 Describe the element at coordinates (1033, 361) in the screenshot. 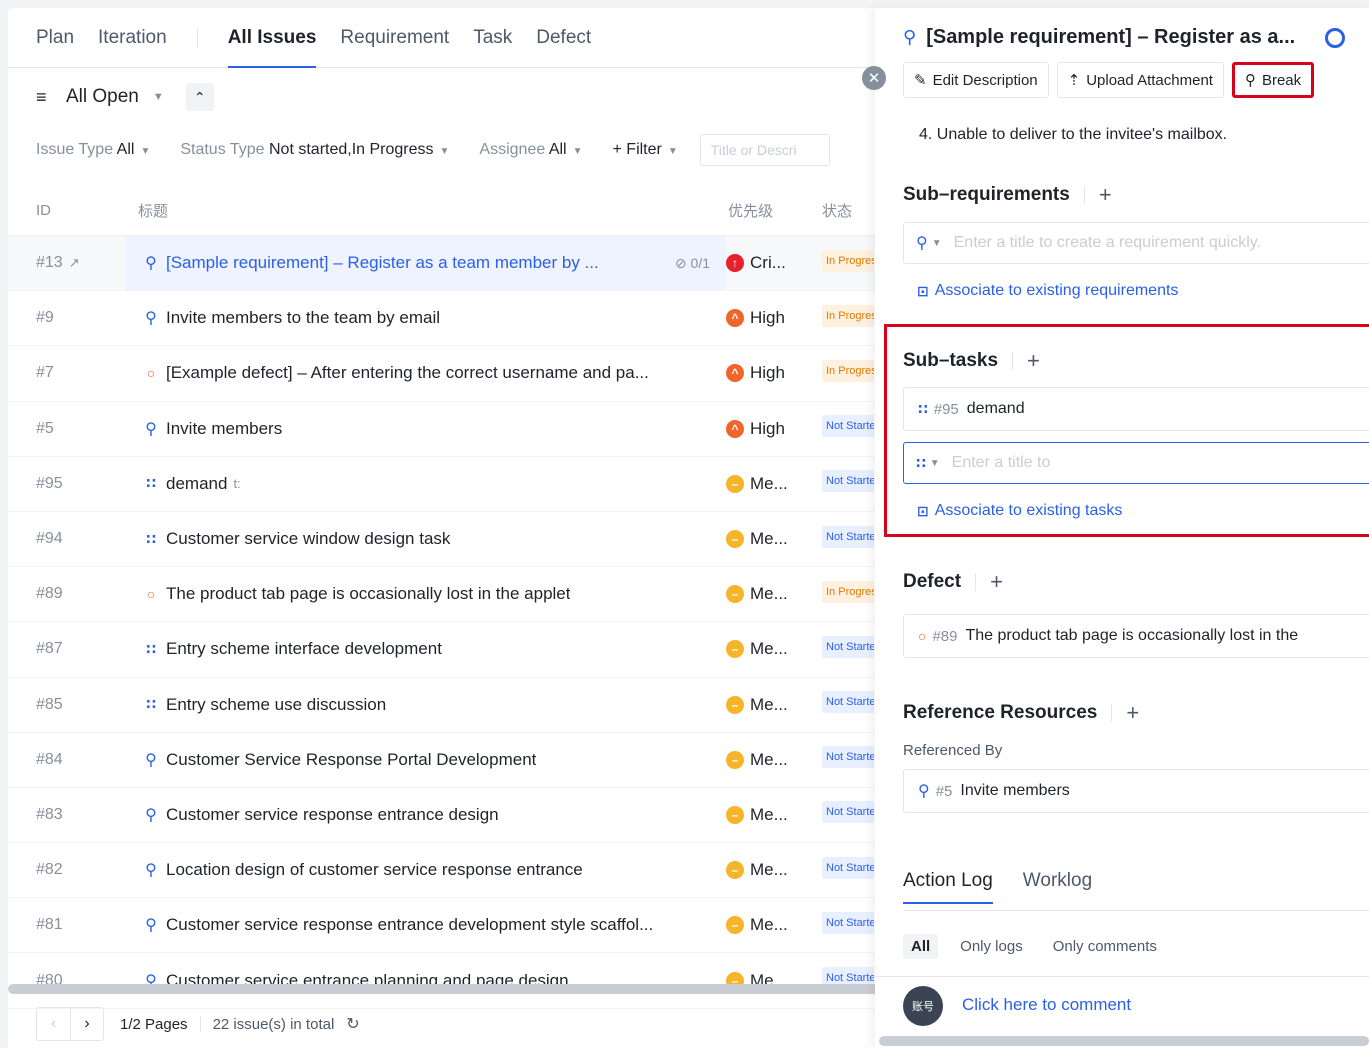

I see `add-subtask-icon: +` at that location.